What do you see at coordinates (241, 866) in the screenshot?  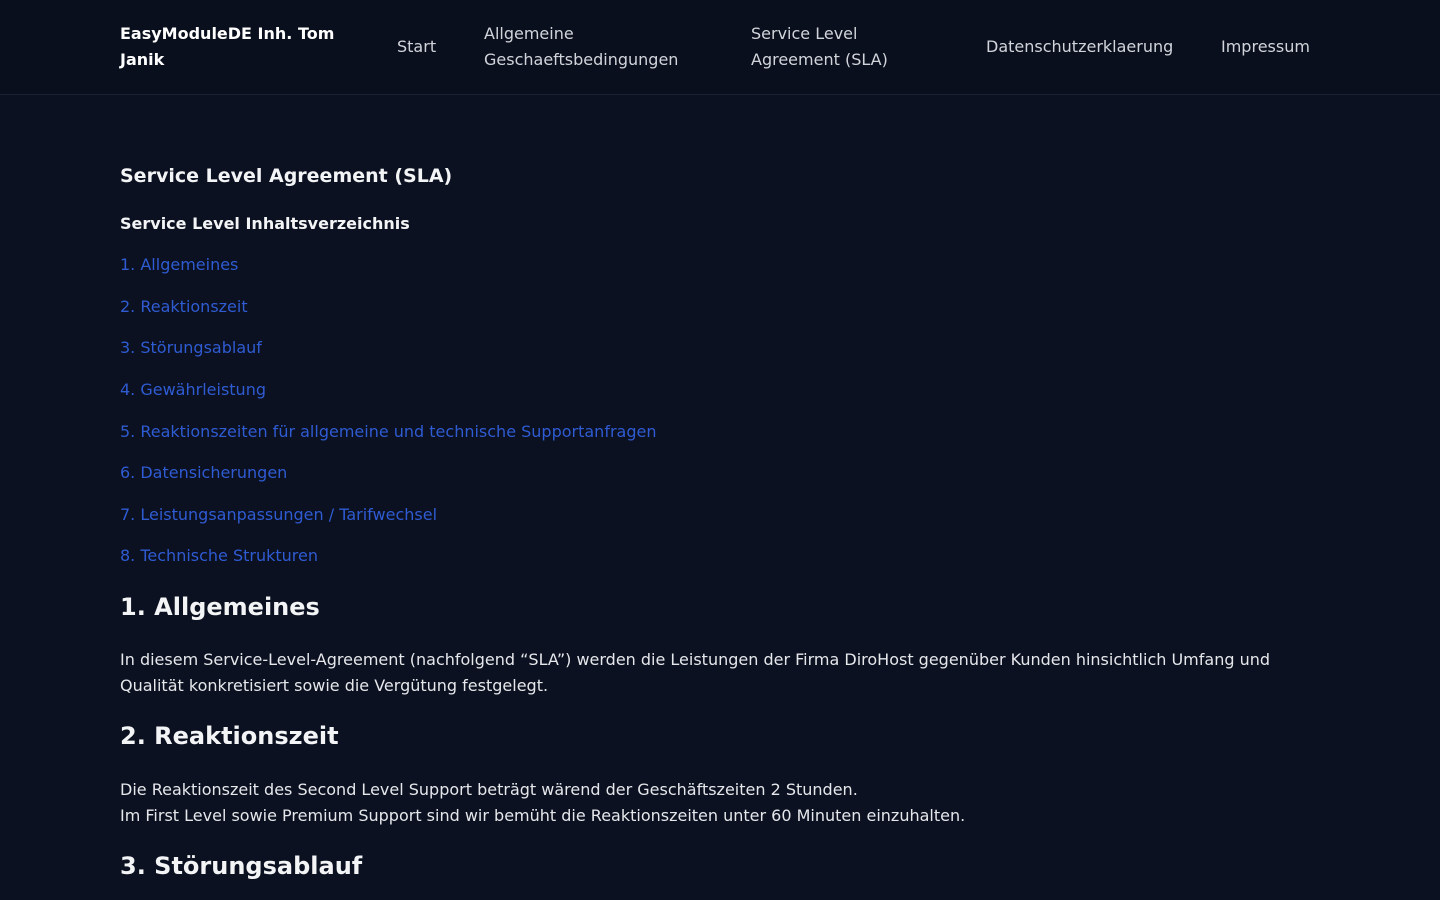 I see `section-heading-stoerungsablauf: 3. Störungsablauf` at bounding box center [241, 866].